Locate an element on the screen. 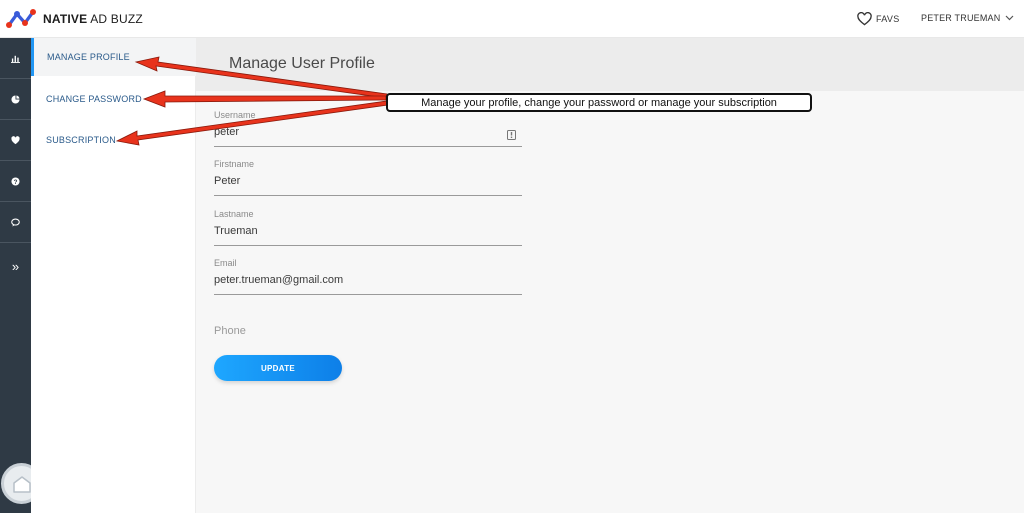 The height and width of the screenshot is (513, 1024). heart-icon is located at coordinates (15, 139).